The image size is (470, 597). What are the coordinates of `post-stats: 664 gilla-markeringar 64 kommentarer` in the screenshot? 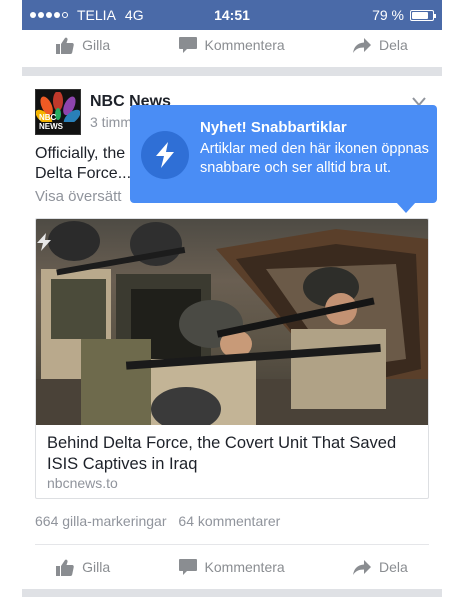 It's located at (157, 521).